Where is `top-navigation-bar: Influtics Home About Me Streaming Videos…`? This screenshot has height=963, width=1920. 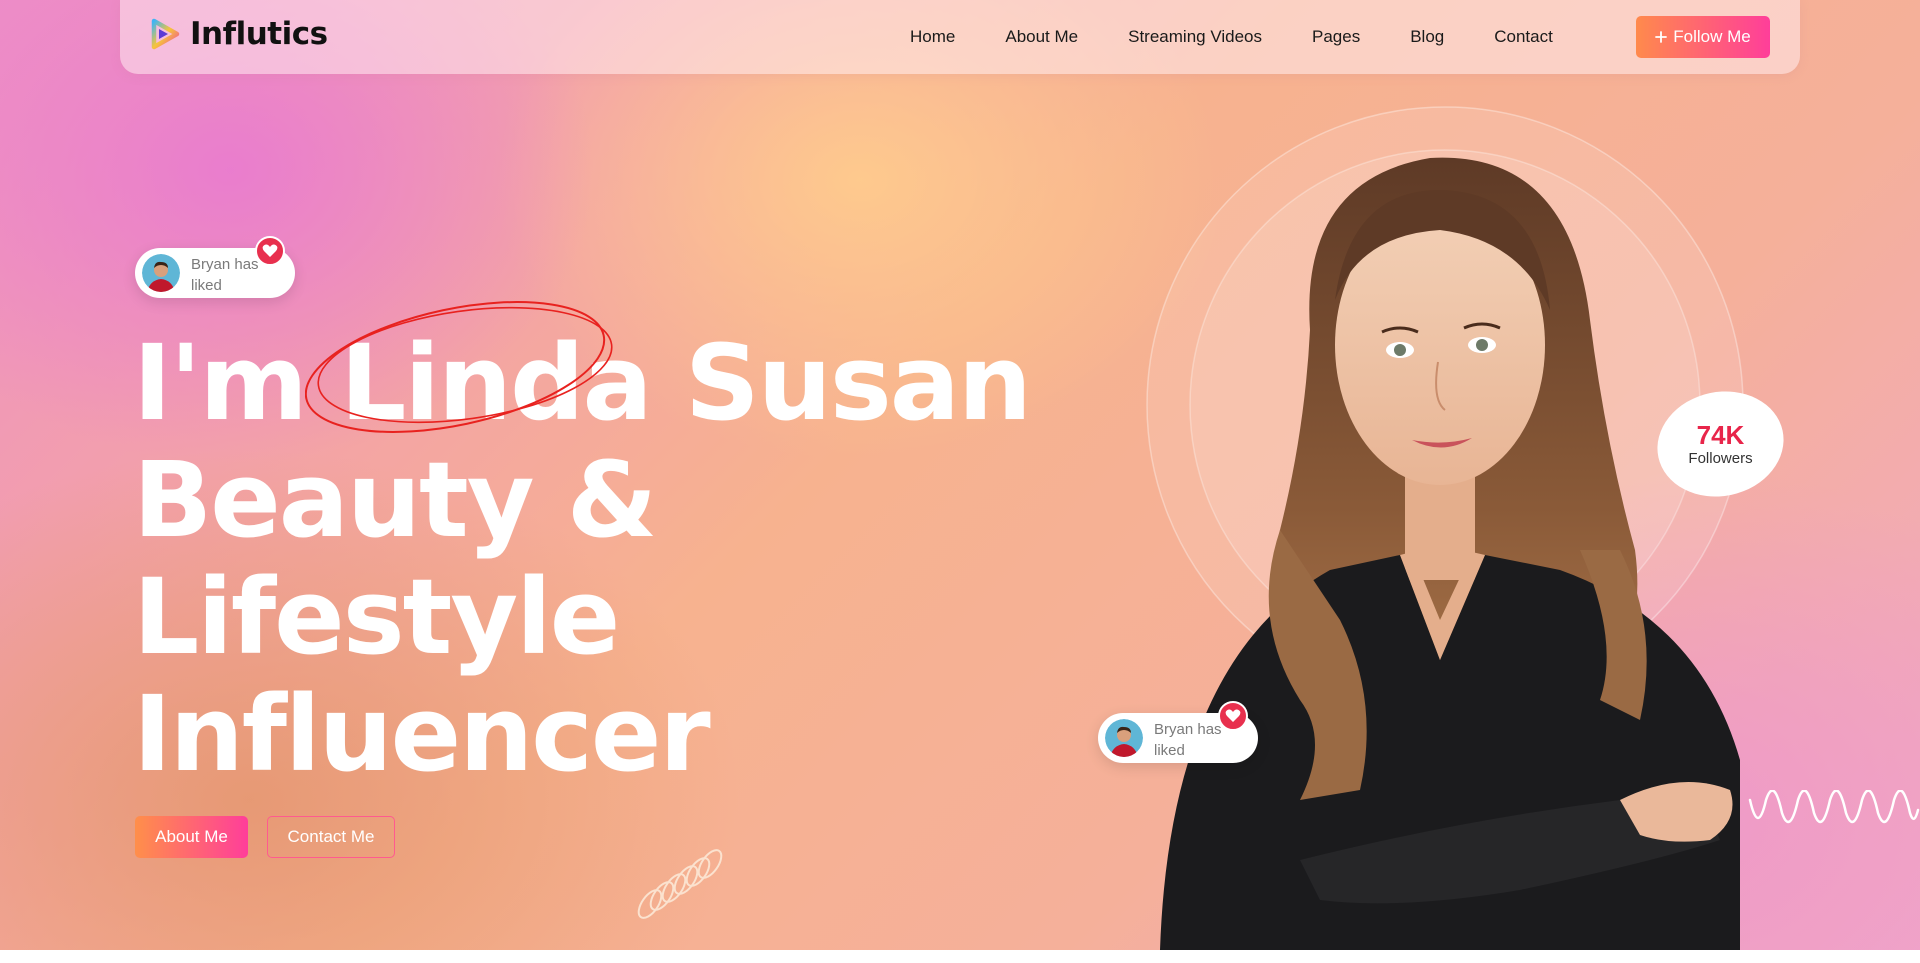
top-navigation-bar: Influtics Home About Me Streaming Videos… is located at coordinates (960, 37).